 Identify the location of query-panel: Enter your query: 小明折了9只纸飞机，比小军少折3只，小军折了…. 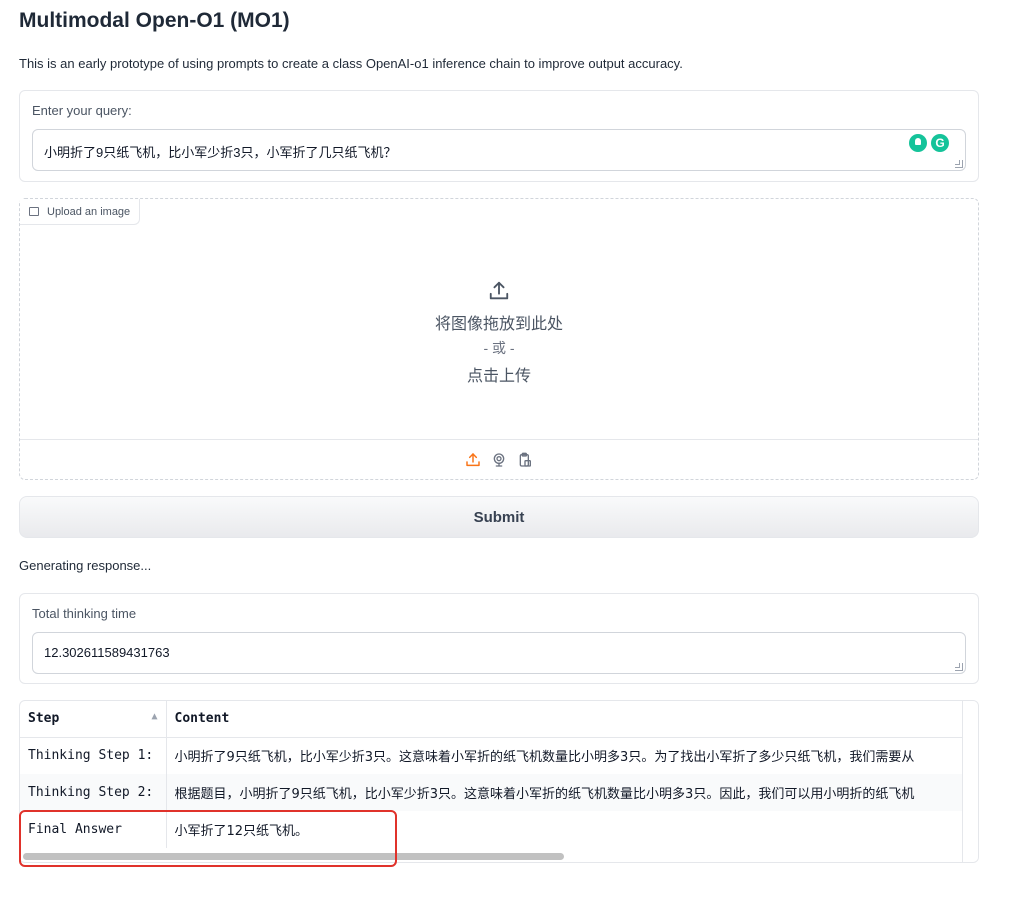
(499, 136).